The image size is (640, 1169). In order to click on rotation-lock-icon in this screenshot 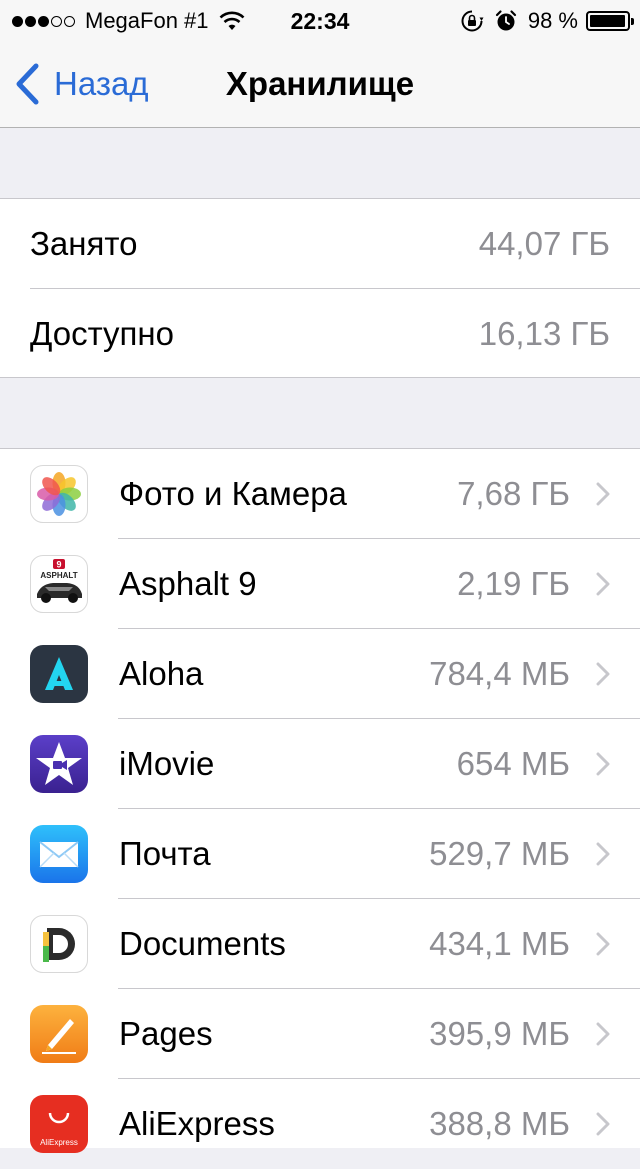, I will do `click(472, 21)`.